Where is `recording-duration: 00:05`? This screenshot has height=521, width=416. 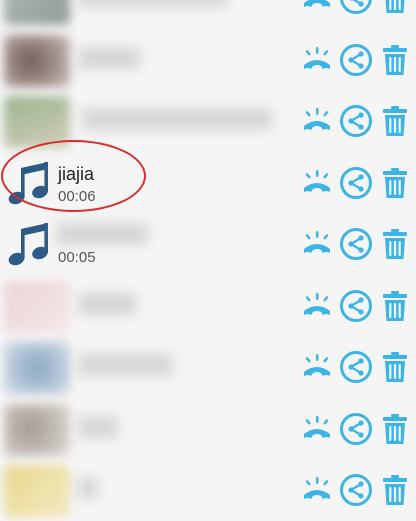
recording-duration: 00:05 is located at coordinates (77, 257).